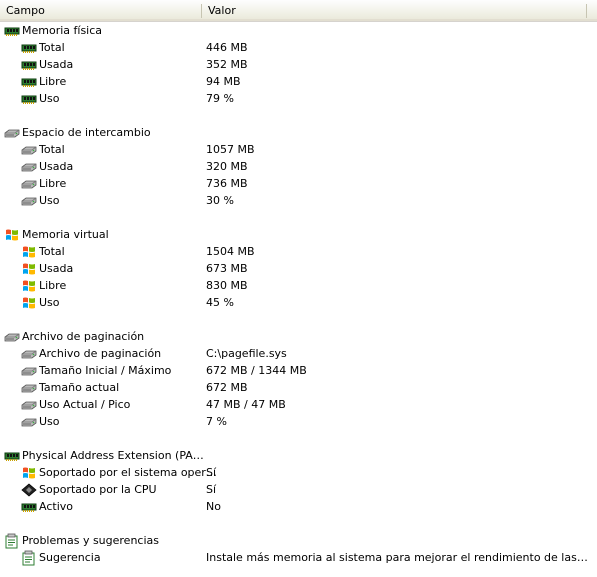 Image resolution: width=597 pixels, height=577 pixels. What do you see at coordinates (298, 166) in the screenshot?
I see `list-item: Usada 320 MB` at bounding box center [298, 166].